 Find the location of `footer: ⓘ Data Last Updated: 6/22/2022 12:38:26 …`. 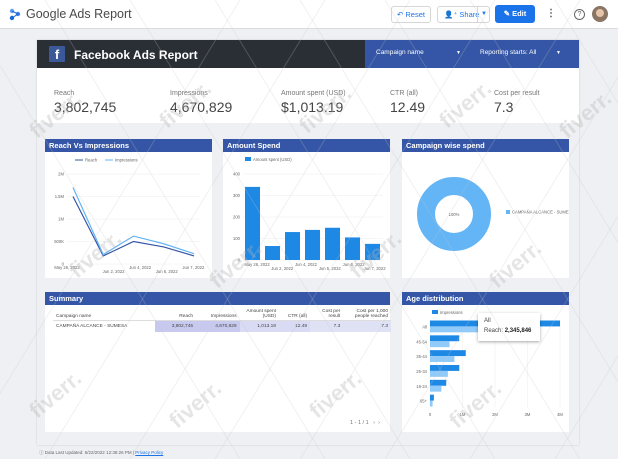

footer: ⓘ Data Last Updated: 6/22/2022 12:38:26 … is located at coordinates (101, 452).